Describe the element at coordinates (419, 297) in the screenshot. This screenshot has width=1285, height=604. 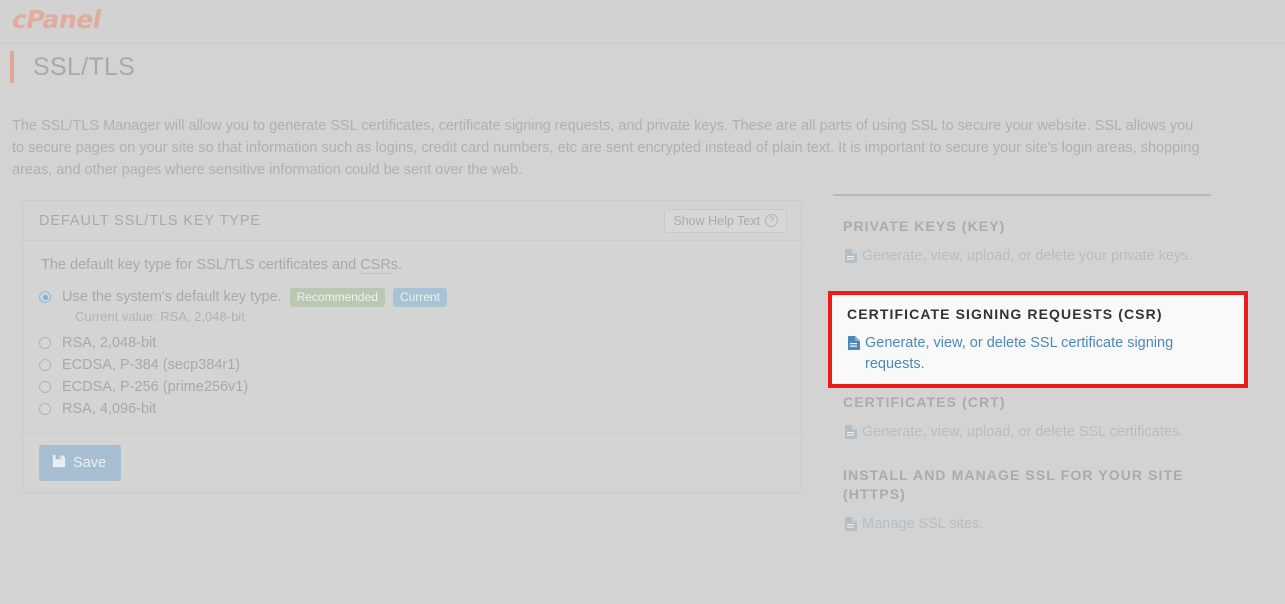
I see `badge-current: Current` at that location.